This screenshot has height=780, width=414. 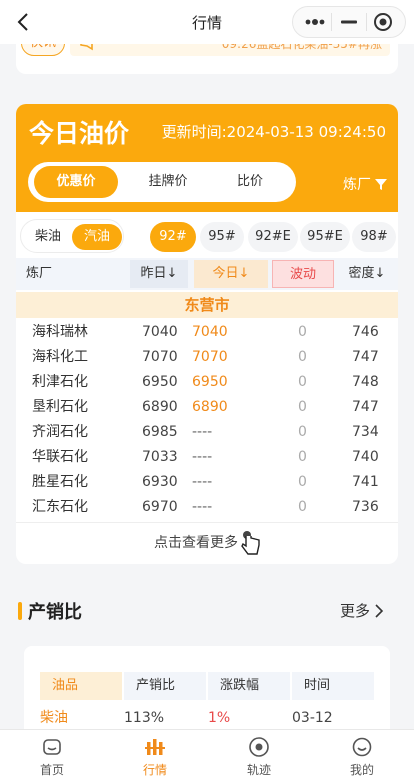 I want to click on table-row: 华联石化 7033 ---- 0 740, so click(x=207, y=457).